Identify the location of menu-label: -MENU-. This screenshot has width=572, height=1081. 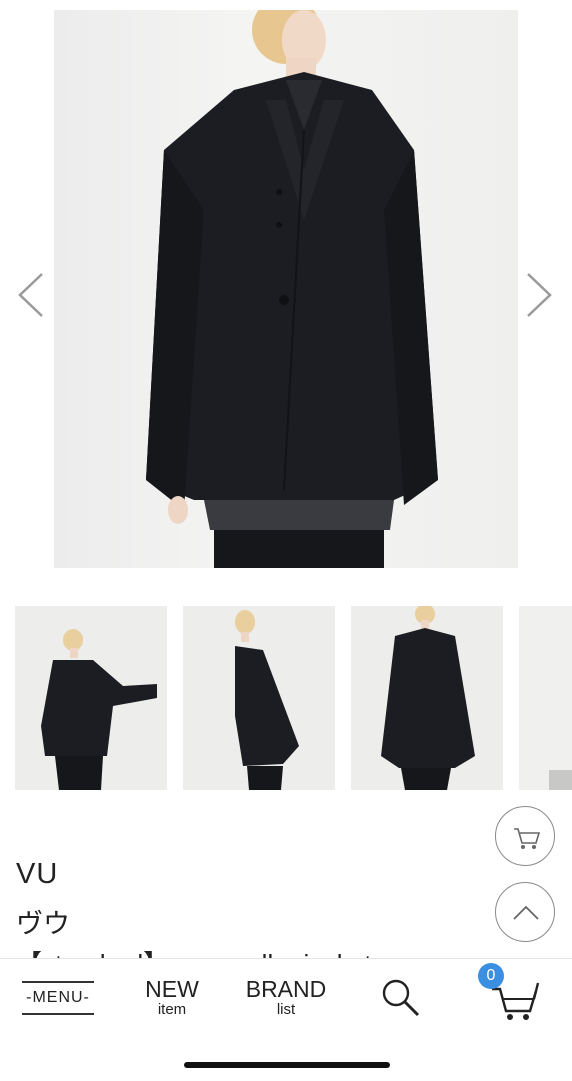
(58, 997).